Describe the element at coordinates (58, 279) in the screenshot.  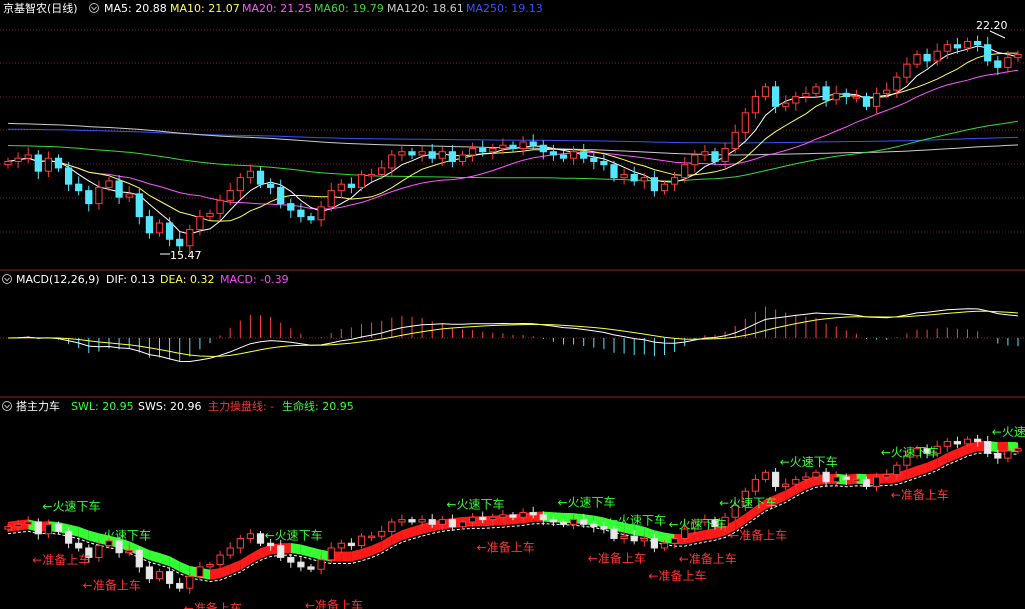
I see `macd-title: MACD(12,26,9)` at that location.